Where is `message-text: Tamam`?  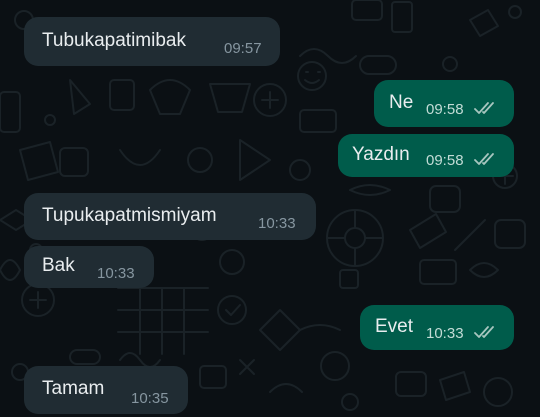
message-text: Tamam is located at coordinates (73, 388).